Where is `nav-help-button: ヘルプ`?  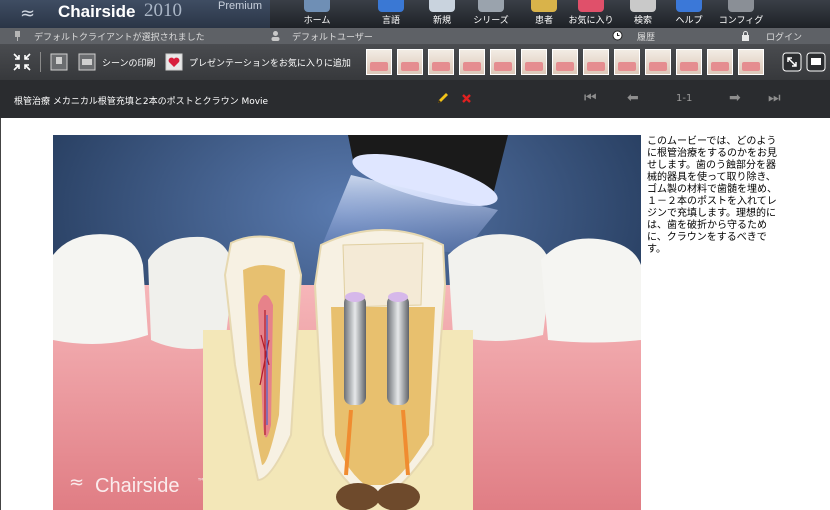 nav-help-button: ヘルプ is located at coordinates (689, 14).